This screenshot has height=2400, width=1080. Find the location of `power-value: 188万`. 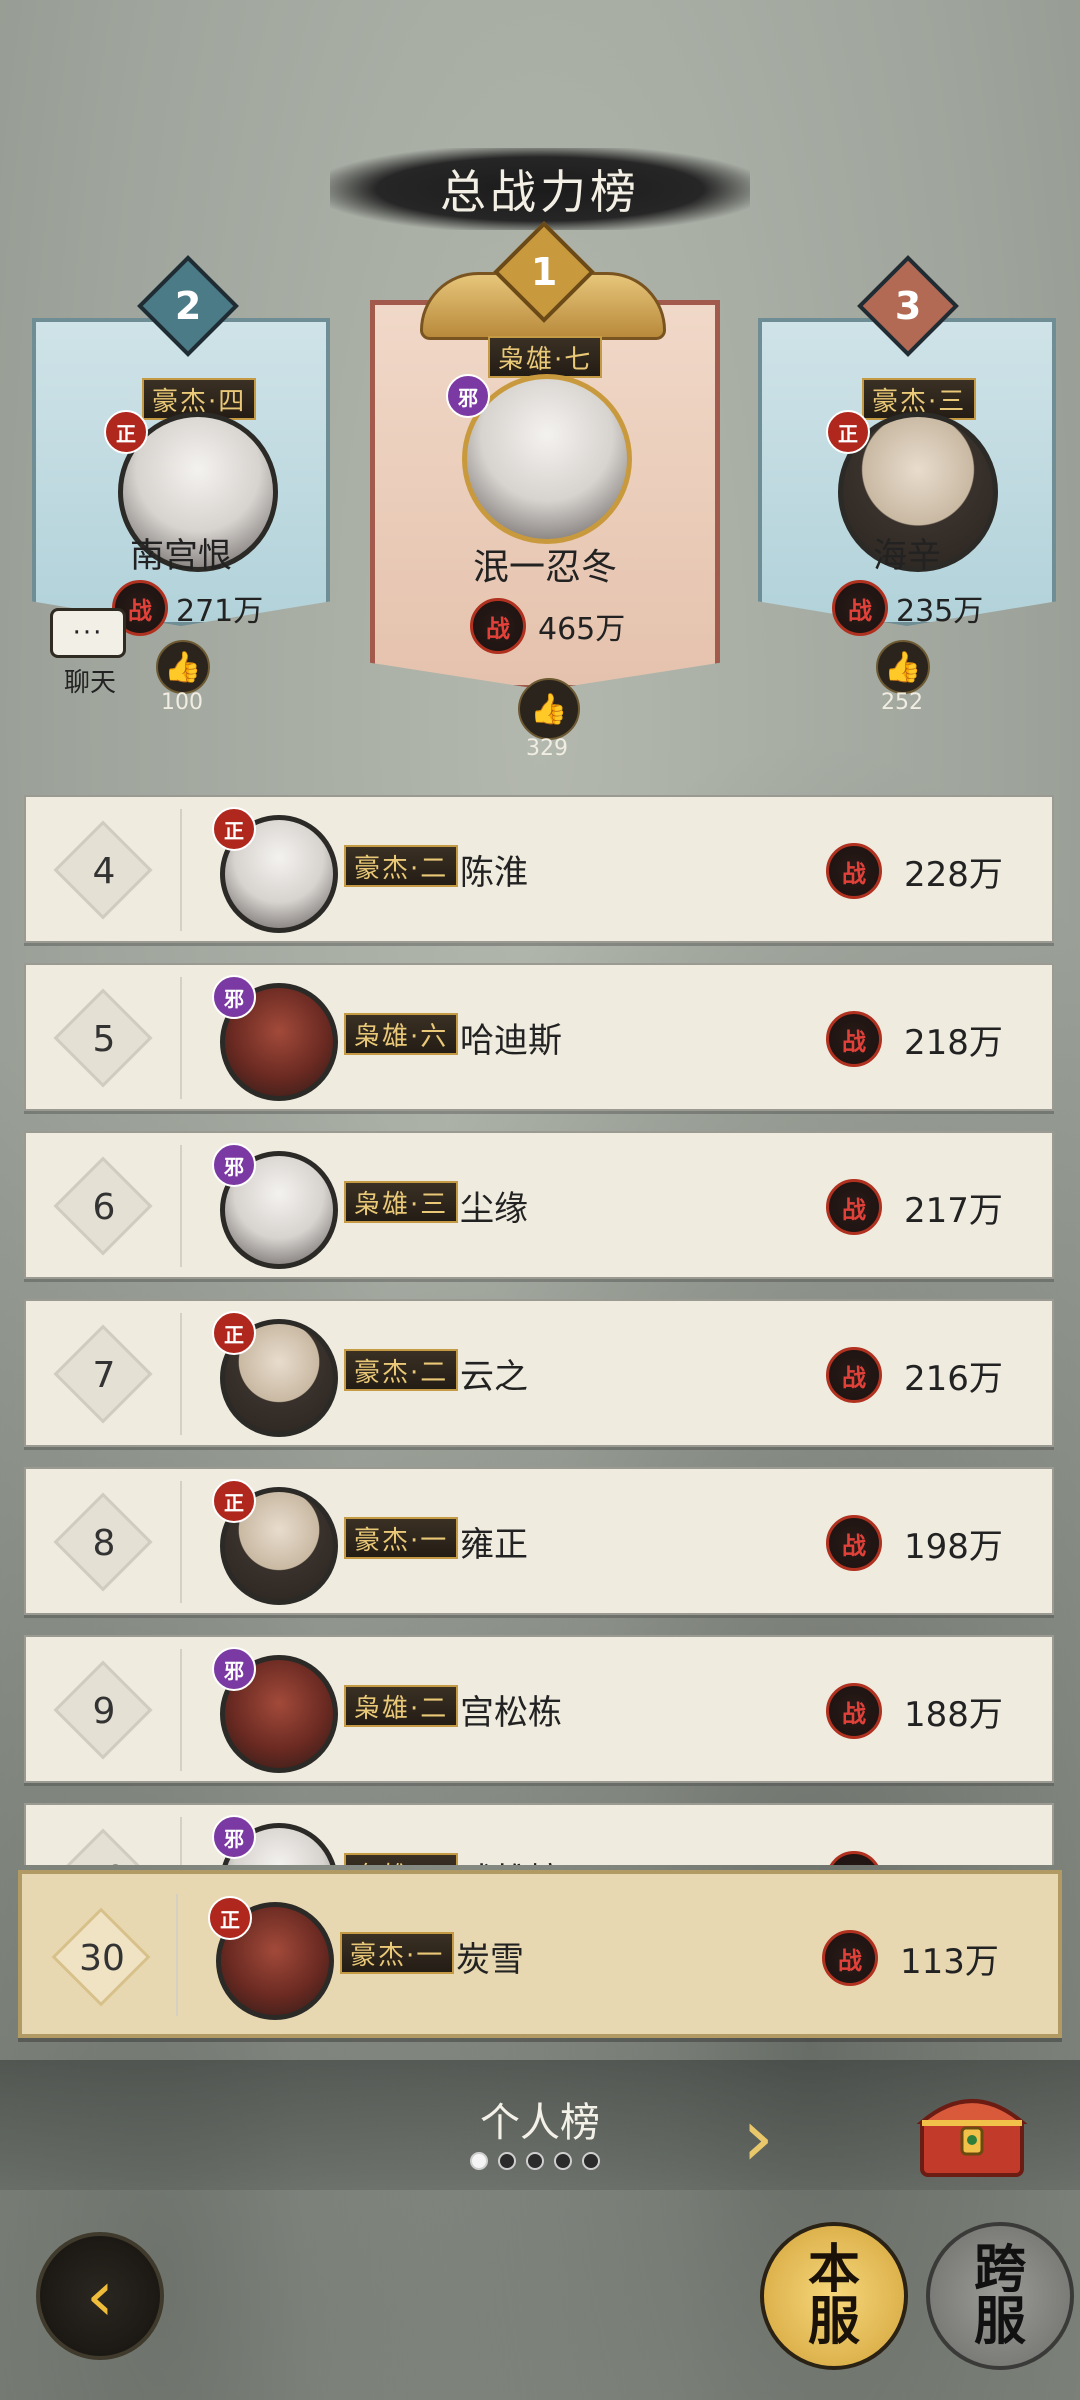

power-value: 188万 is located at coordinates (953, 1715).